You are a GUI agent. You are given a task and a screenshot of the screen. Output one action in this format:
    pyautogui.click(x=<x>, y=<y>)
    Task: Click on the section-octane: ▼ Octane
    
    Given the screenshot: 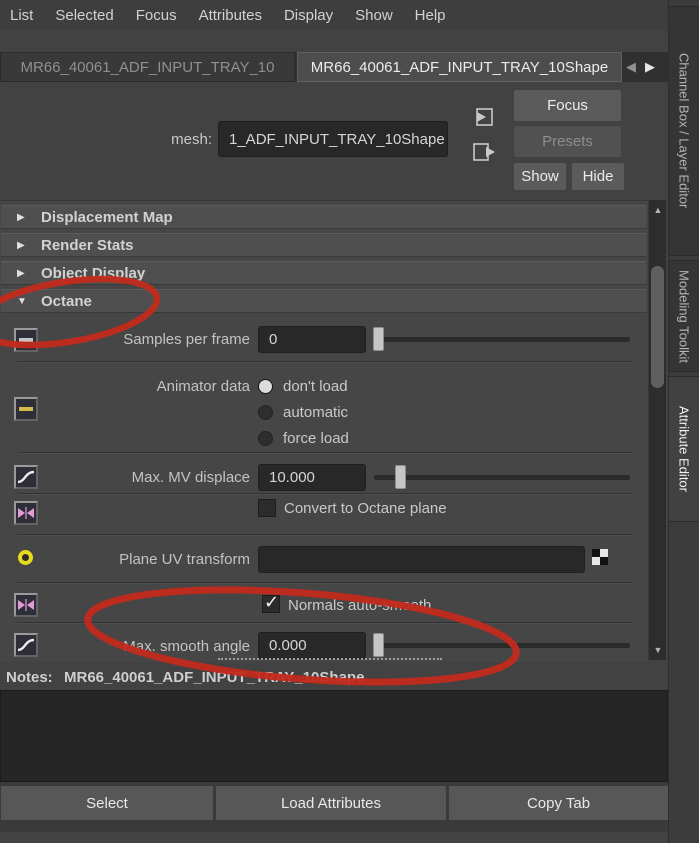 What is the action you would take?
    pyautogui.click(x=323, y=301)
    